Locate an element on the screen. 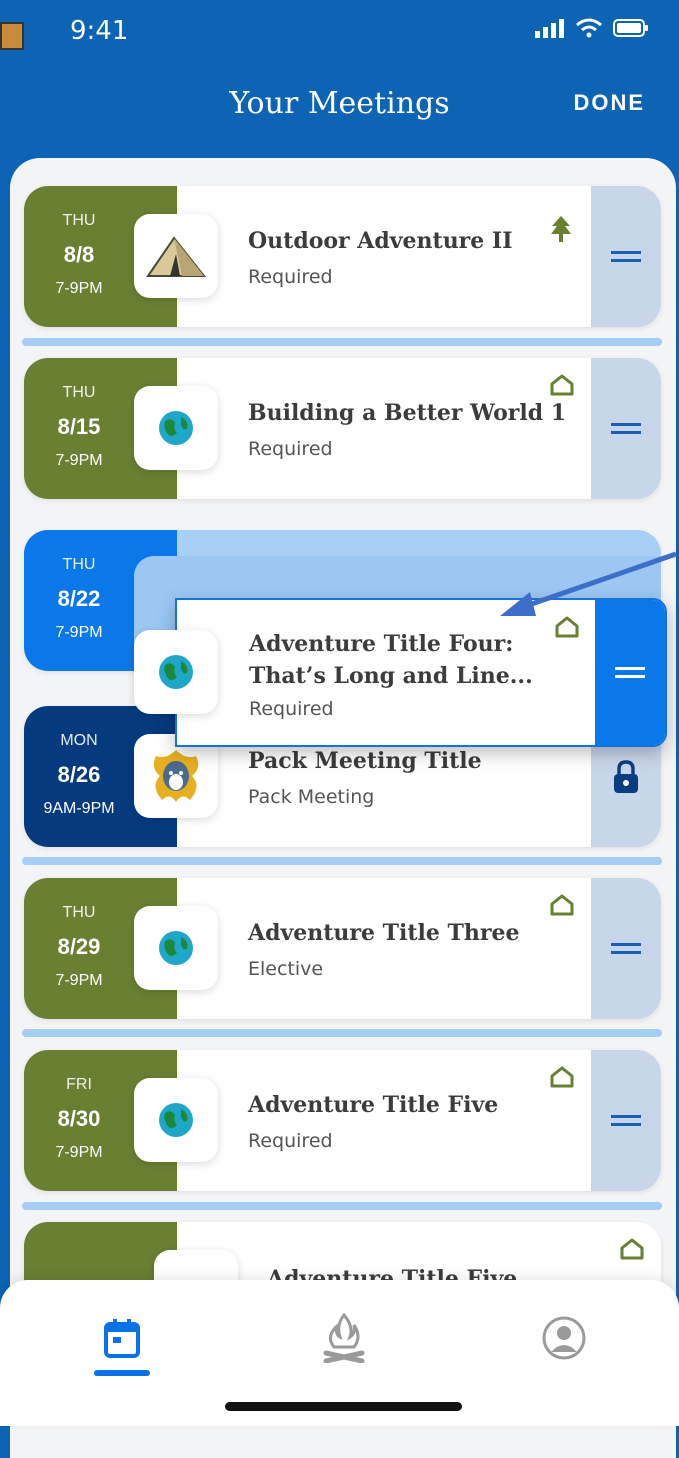 Image resolution: width=679 pixels, height=1458 pixels. meeting-date: 8/22 is located at coordinates (79, 598).